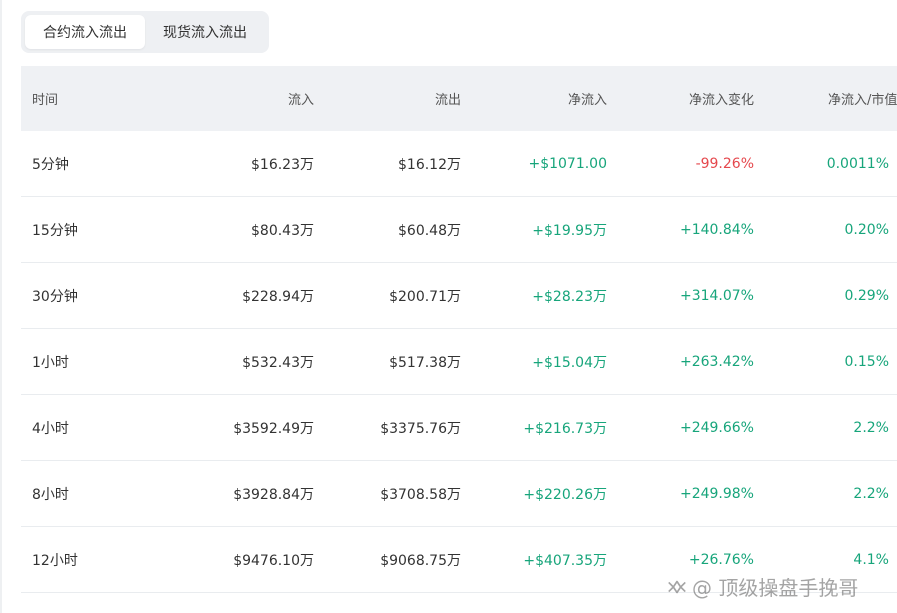 This screenshot has height=613, width=897. Describe the element at coordinates (716, 295) in the screenshot. I see `cell-net-inflow-change: +314.07%` at that location.